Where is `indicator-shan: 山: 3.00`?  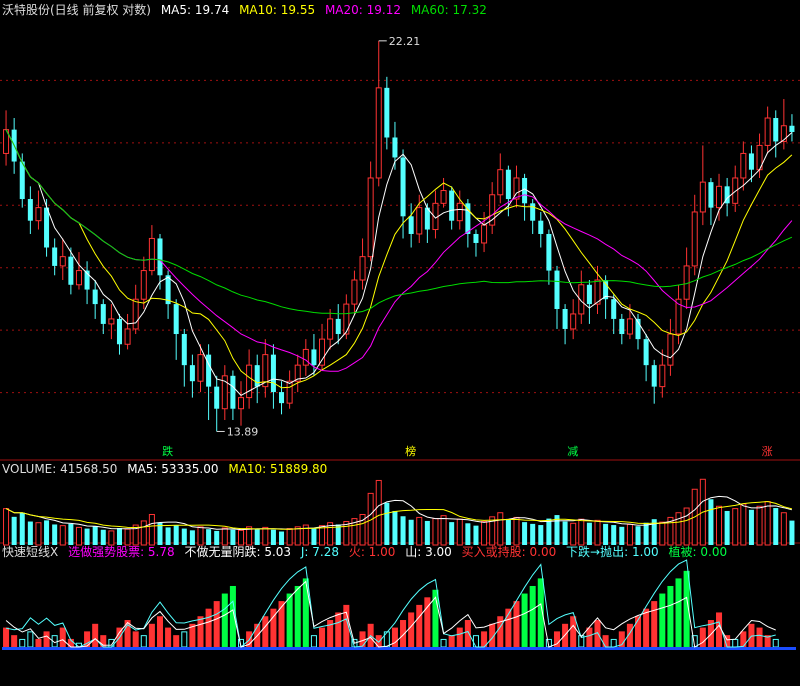 indicator-shan: 山: 3.00 is located at coordinates (428, 552).